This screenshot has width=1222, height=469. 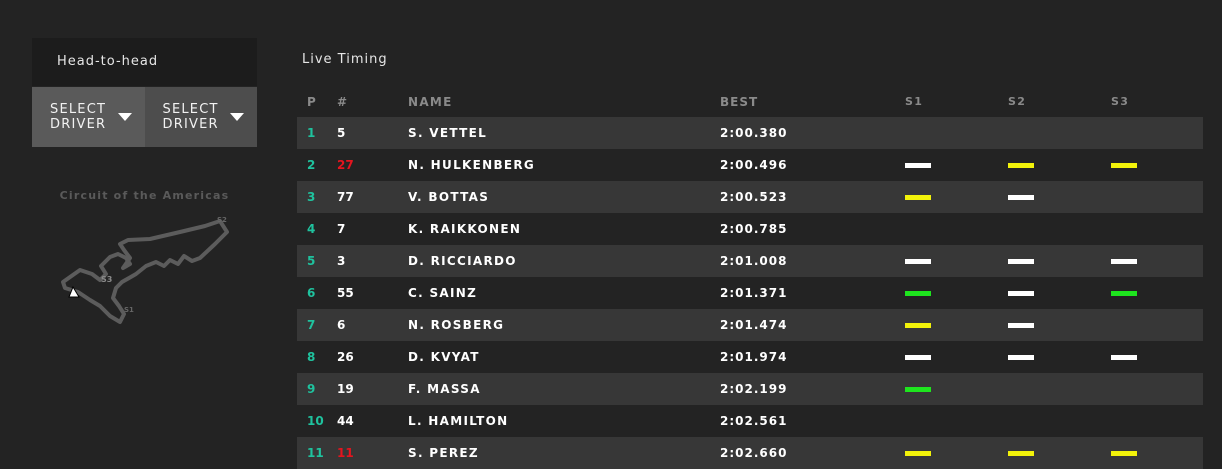 I want to click on select-driver-b-button: SELECT DRIVER, so click(x=200, y=117).